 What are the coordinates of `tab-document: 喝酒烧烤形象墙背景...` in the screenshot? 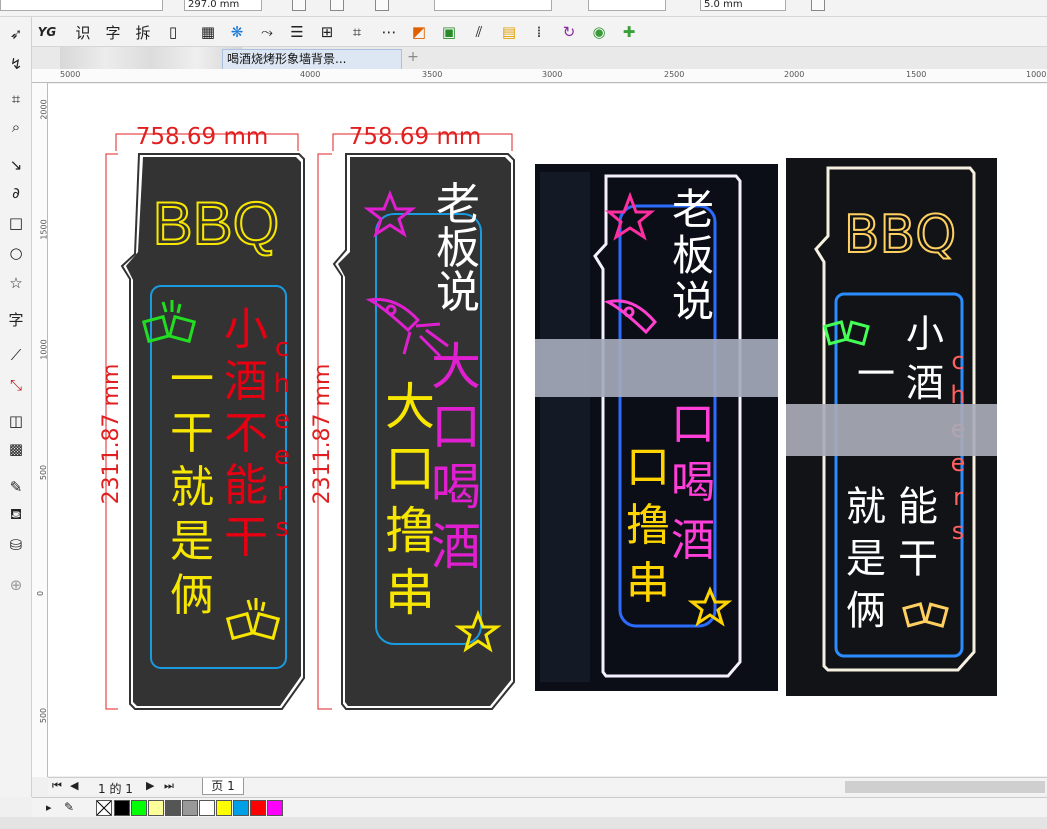 It's located at (312, 59).